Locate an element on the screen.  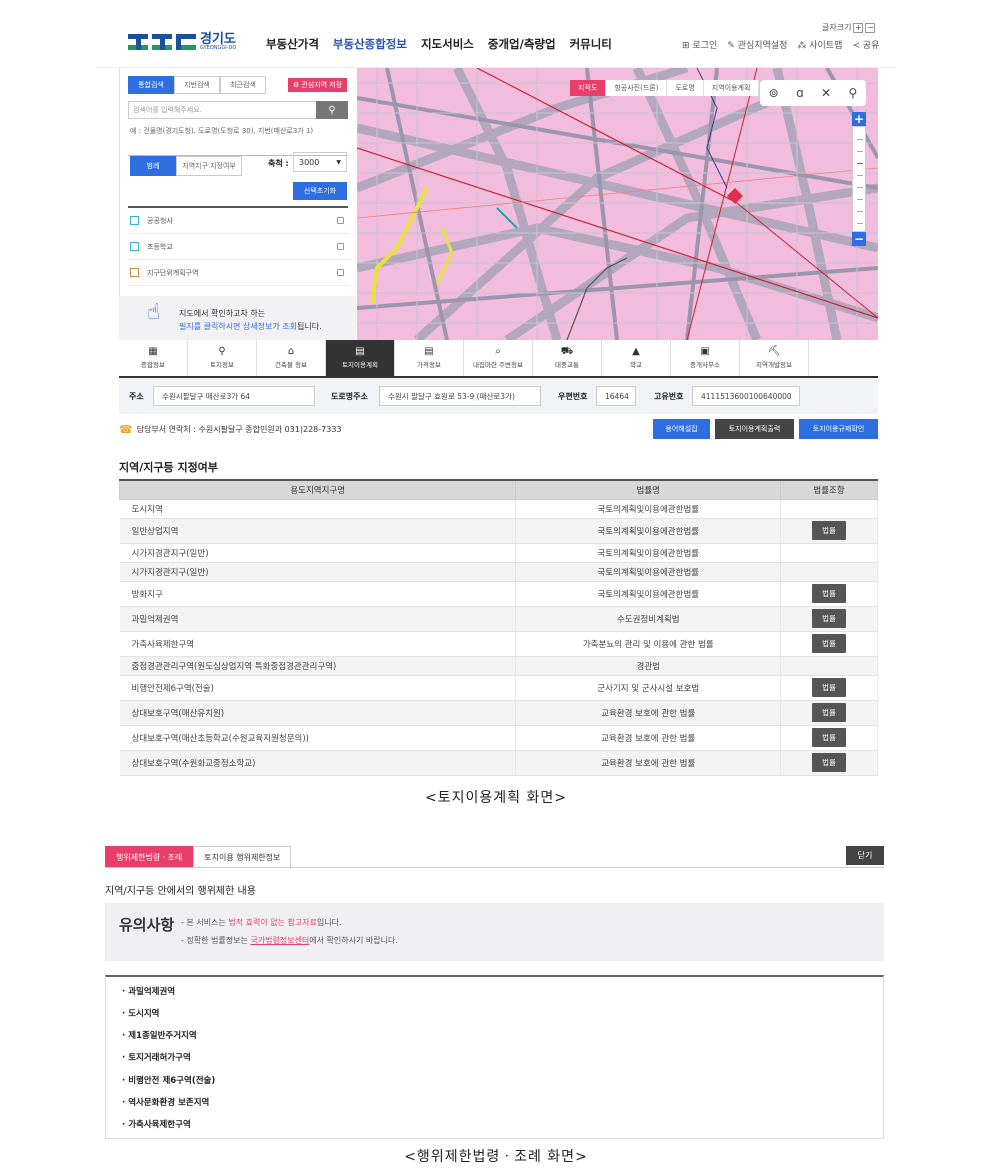
nav-item-map: 지도서비스 is located at coordinates (447, 44).